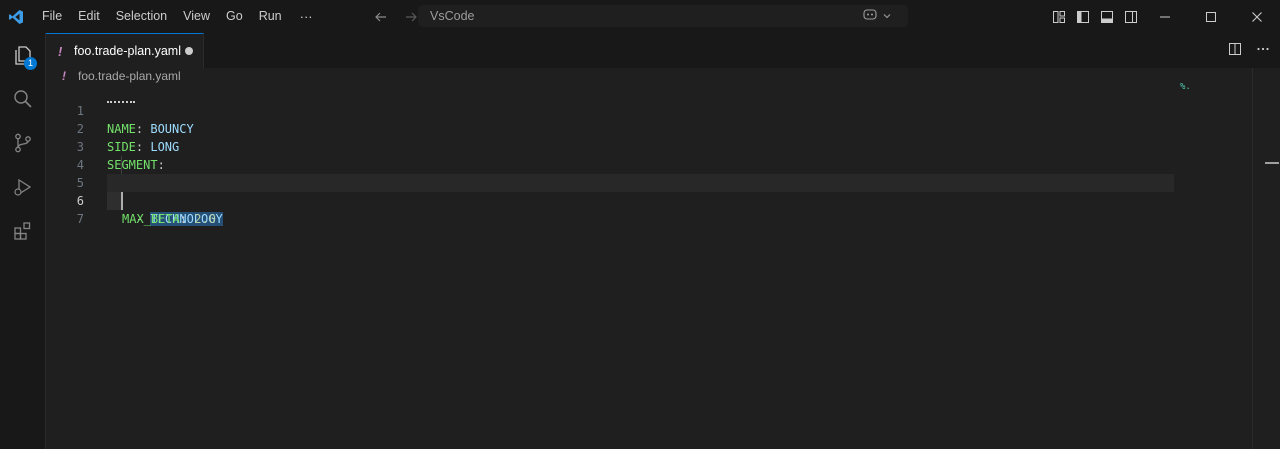 Image resolution: width=1280 pixels, height=449 pixels. I want to click on back-arrow-icon, so click(381, 17).